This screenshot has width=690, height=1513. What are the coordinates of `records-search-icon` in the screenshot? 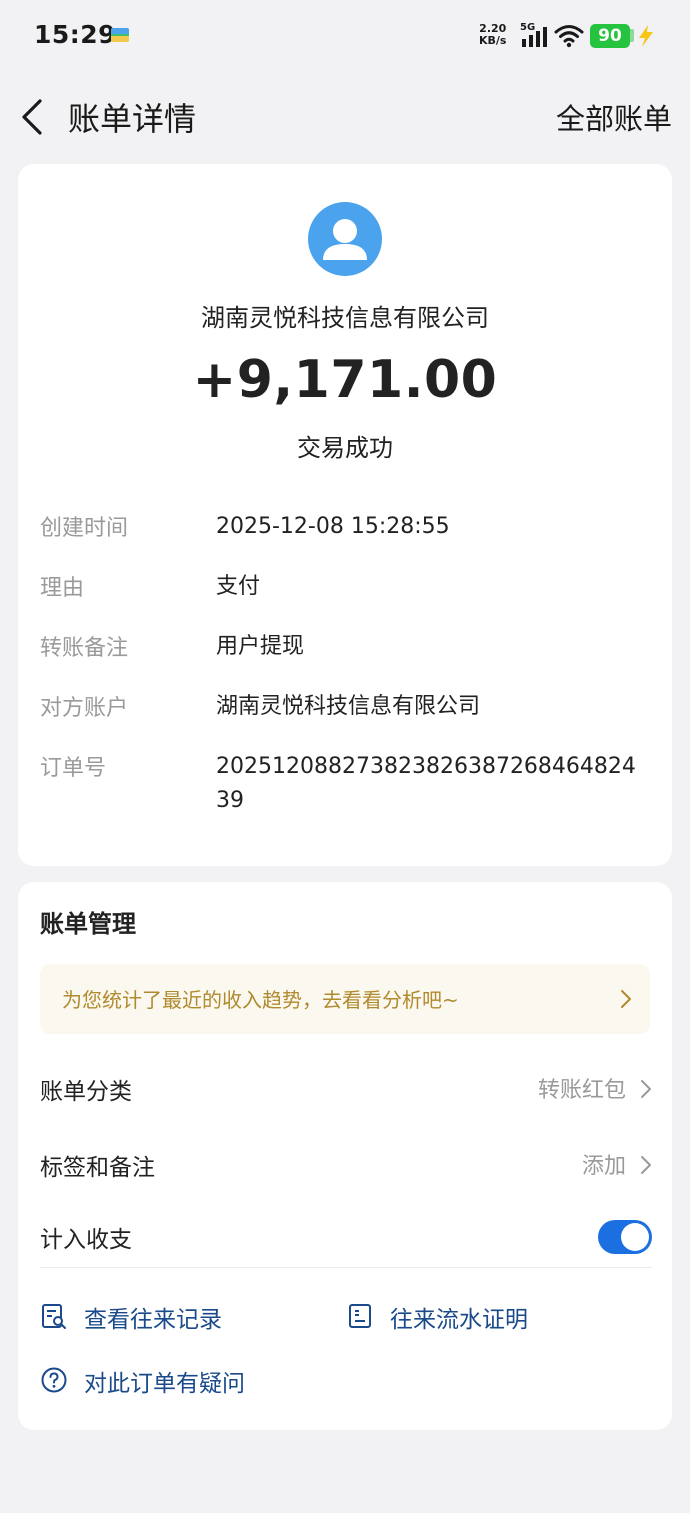 It's located at (54, 1316).